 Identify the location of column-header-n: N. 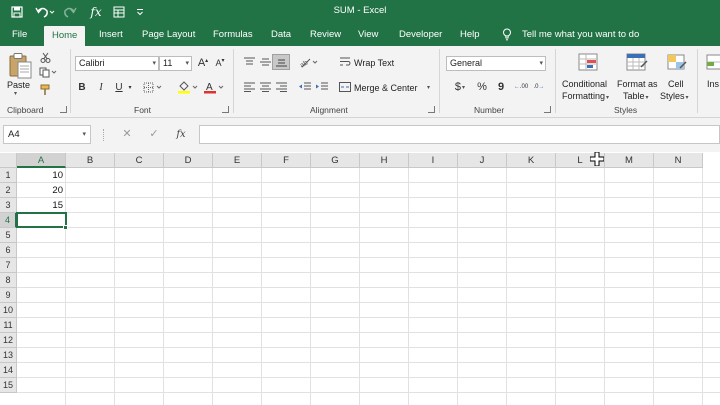
(678, 160).